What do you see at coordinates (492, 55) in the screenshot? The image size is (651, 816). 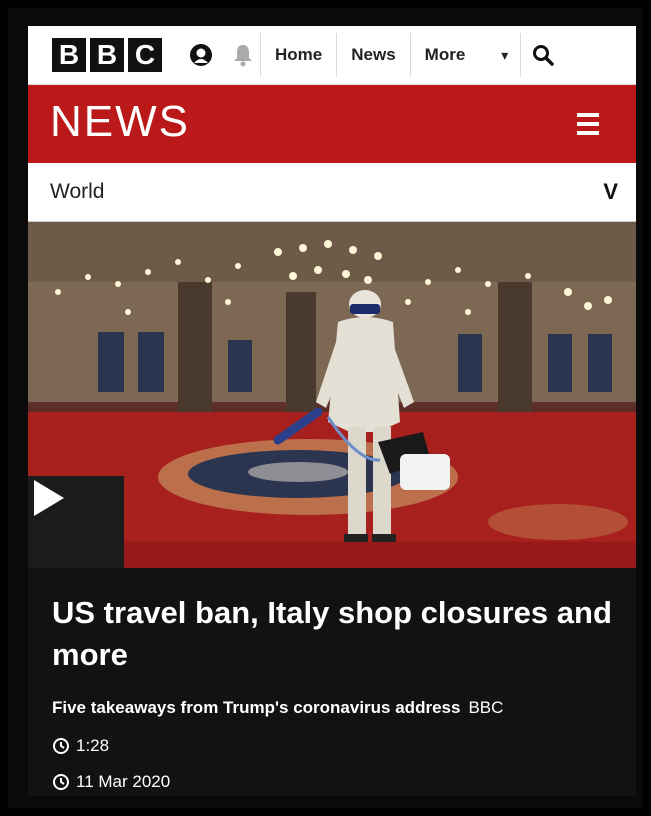 I see `more-caret-icon: ▾` at bounding box center [492, 55].